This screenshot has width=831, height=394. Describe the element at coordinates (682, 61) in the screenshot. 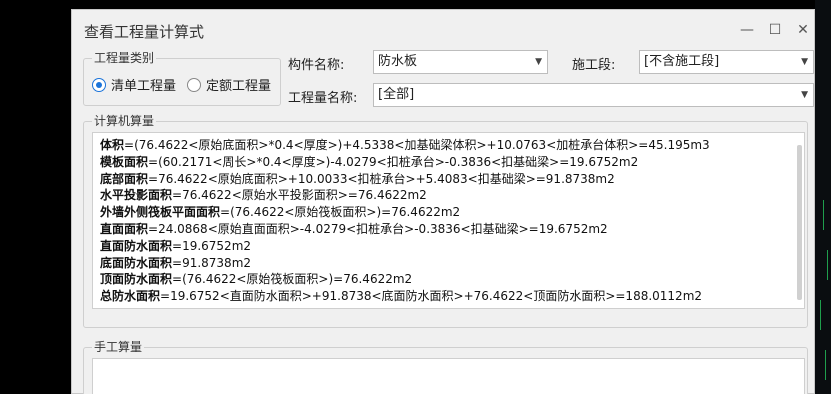

I see `construction-stage-value: [不含施工段]` at that location.